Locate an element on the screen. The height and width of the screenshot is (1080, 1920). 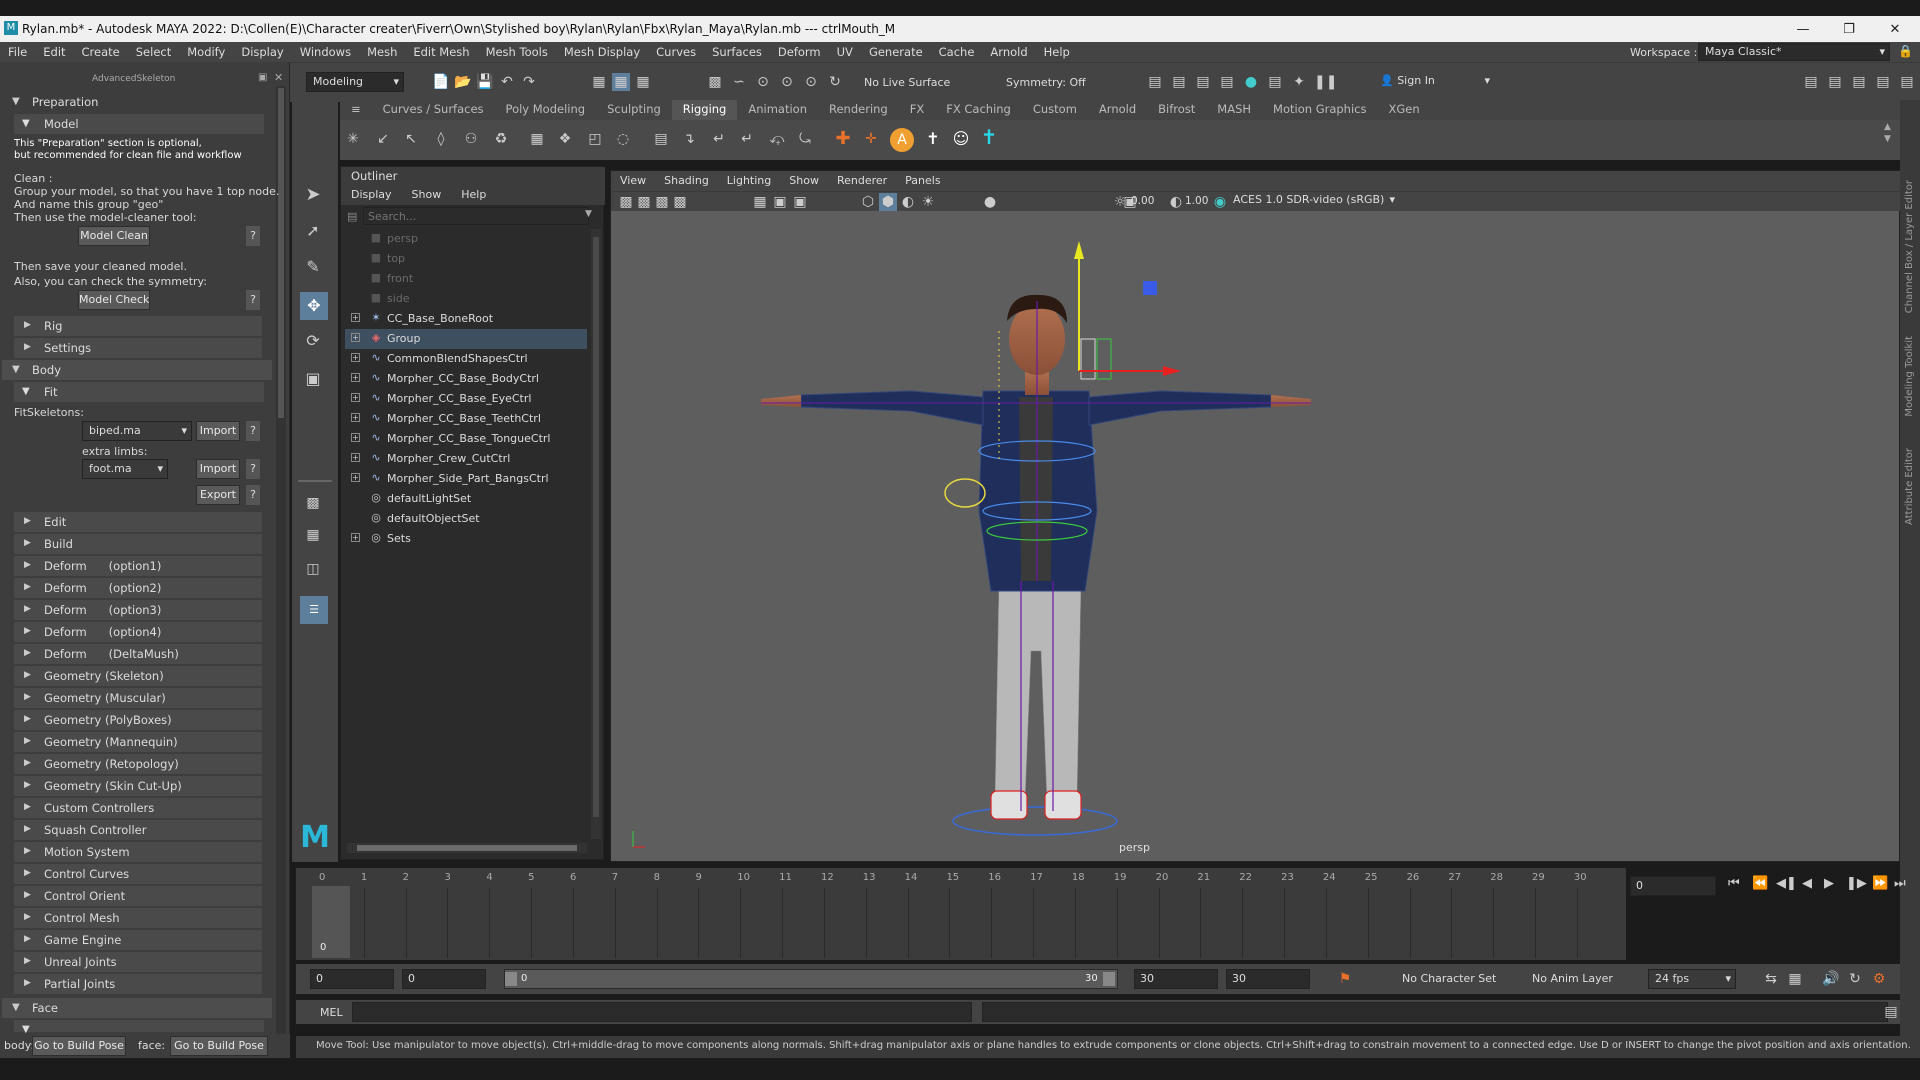
outliner-row: ■ side is located at coordinates (466, 299).